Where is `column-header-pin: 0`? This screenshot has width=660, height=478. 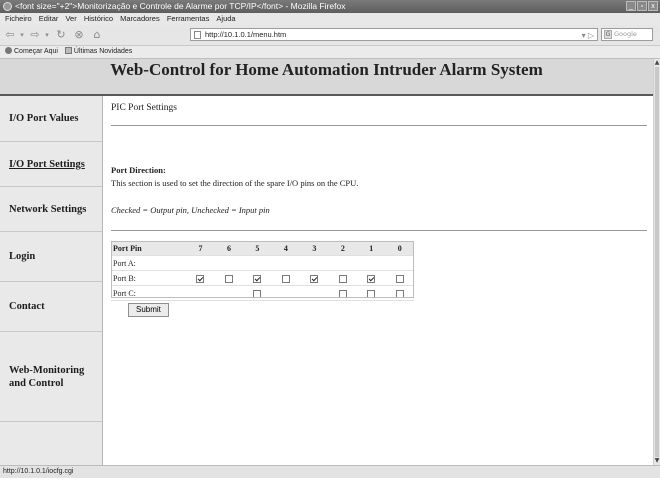 column-header-pin: 0 is located at coordinates (399, 248).